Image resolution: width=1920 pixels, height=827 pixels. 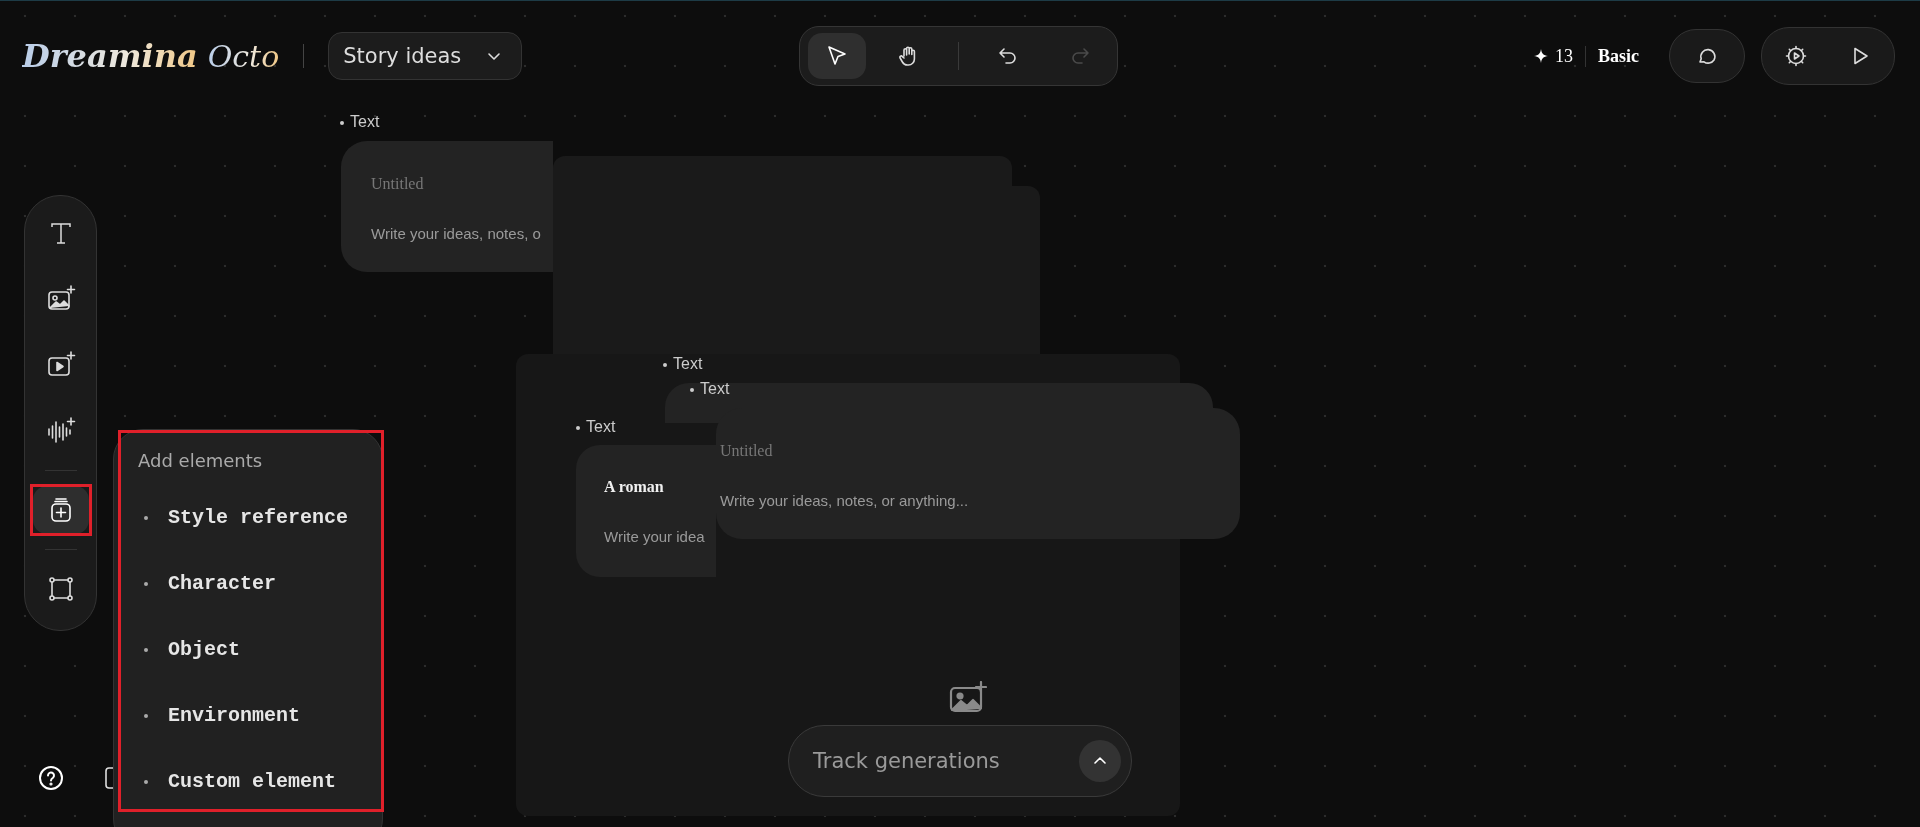 What do you see at coordinates (1612, 56) in the screenshot?
I see `plan-label: Basic` at bounding box center [1612, 56].